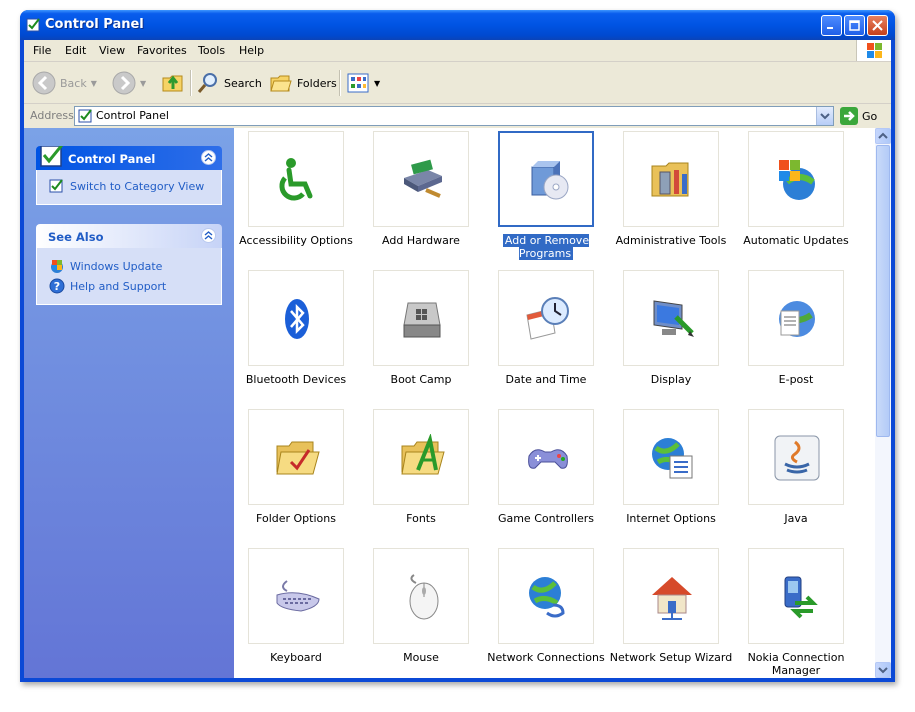 This screenshot has height=712, width=915. What do you see at coordinates (873, 50) in the screenshot?
I see `windows-logo-icon` at bounding box center [873, 50].